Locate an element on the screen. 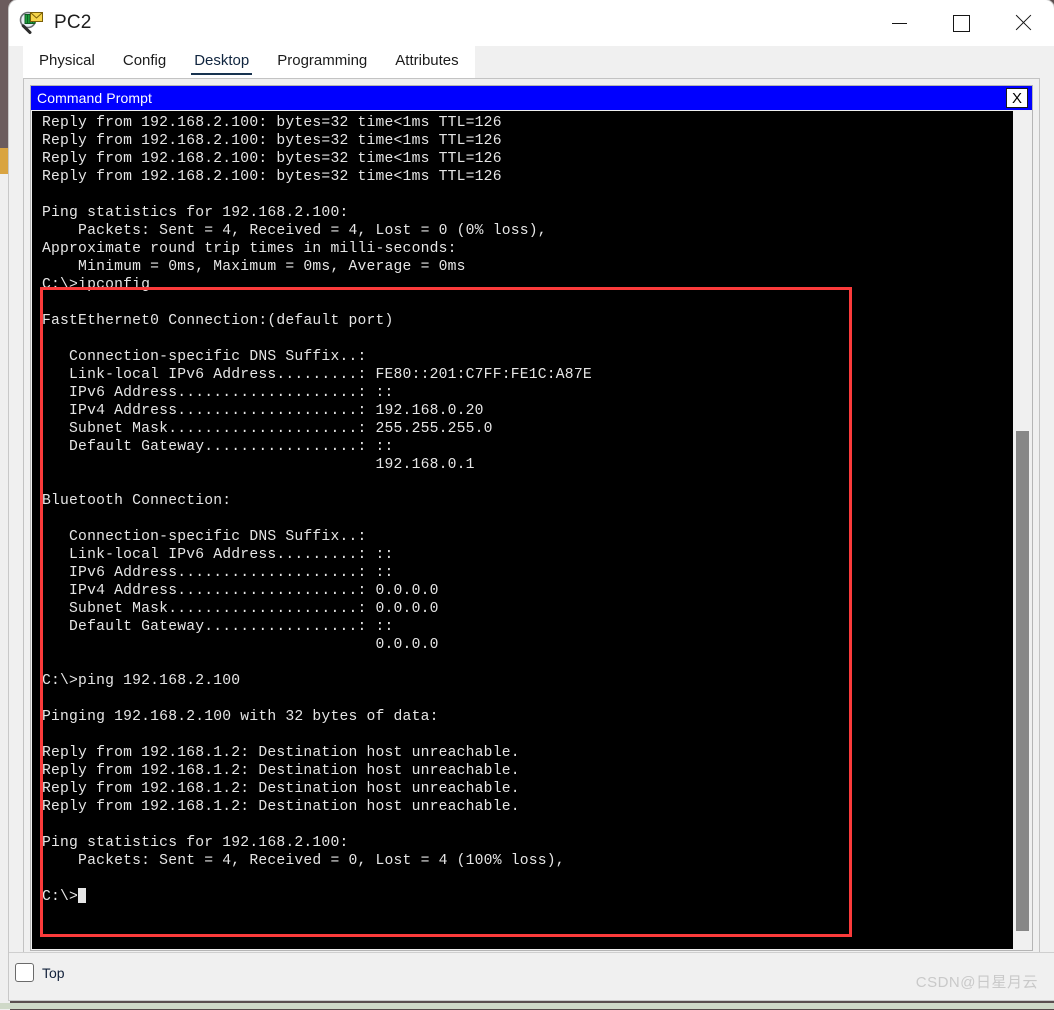 This screenshot has width=1054, height=1010. top-checkbox-label: Top is located at coordinates (53, 972).